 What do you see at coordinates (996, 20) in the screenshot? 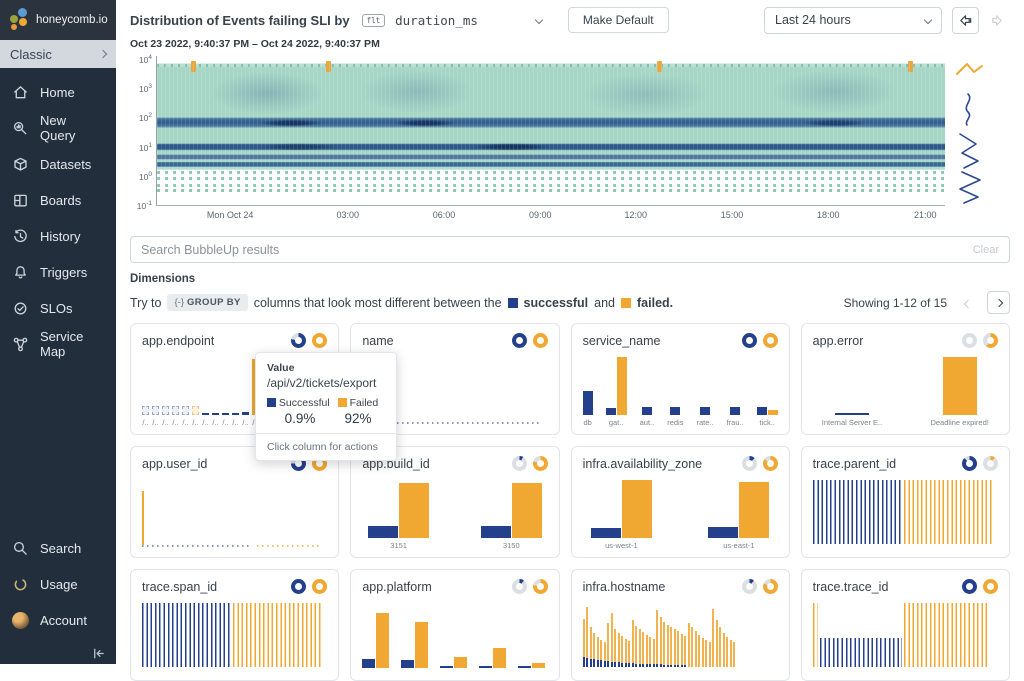
I see `time-forward-button` at bounding box center [996, 20].